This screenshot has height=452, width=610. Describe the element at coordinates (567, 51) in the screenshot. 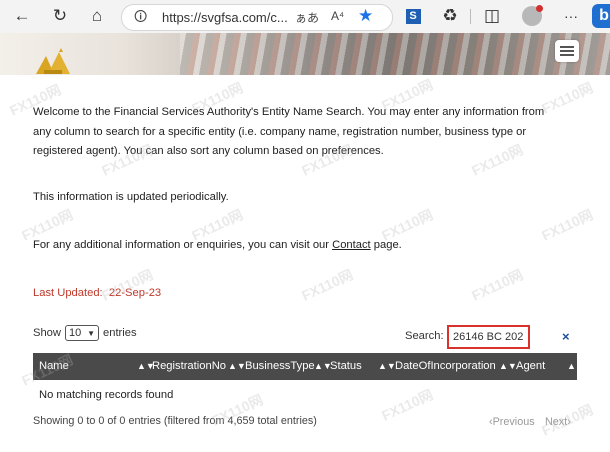

I see `hamburger-menu-icon` at that location.